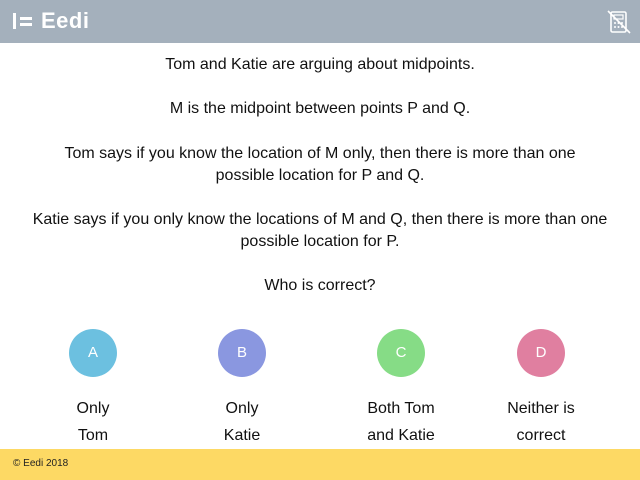  Describe the element at coordinates (320, 464) in the screenshot. I see `footer-bar: © Eedi 2018` at that location.